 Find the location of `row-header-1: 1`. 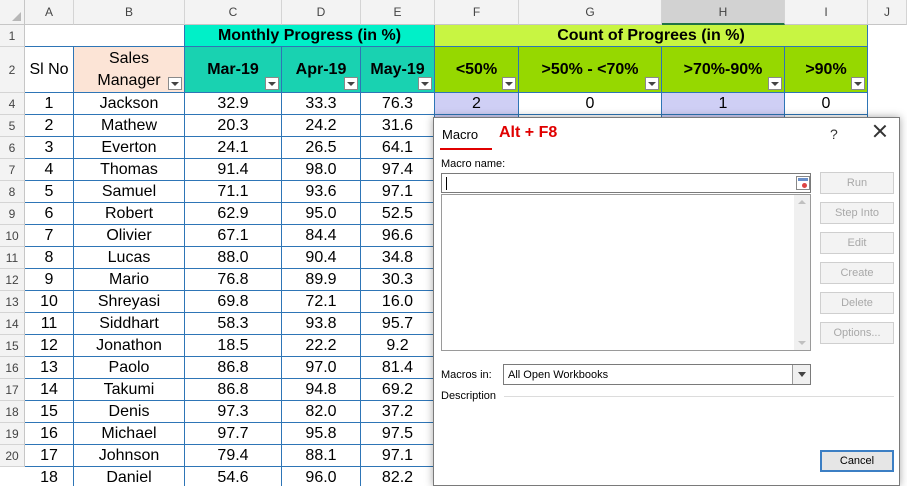

row-header-1: 1 is located at coordinates (12, 36).